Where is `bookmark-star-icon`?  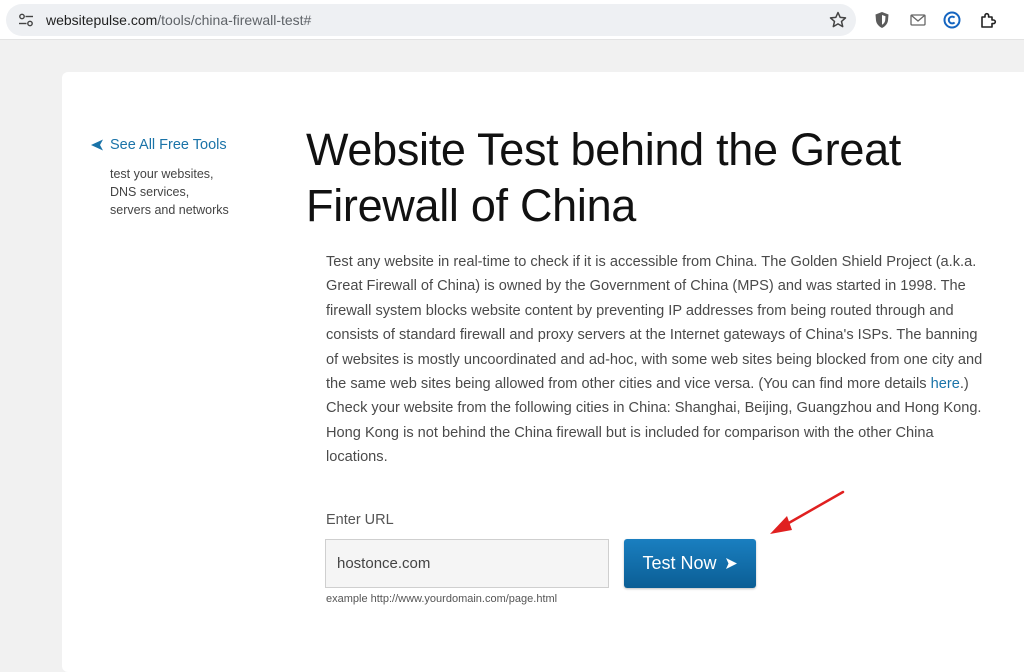 bookmark-star-icon is located at coordinates (838, 20).